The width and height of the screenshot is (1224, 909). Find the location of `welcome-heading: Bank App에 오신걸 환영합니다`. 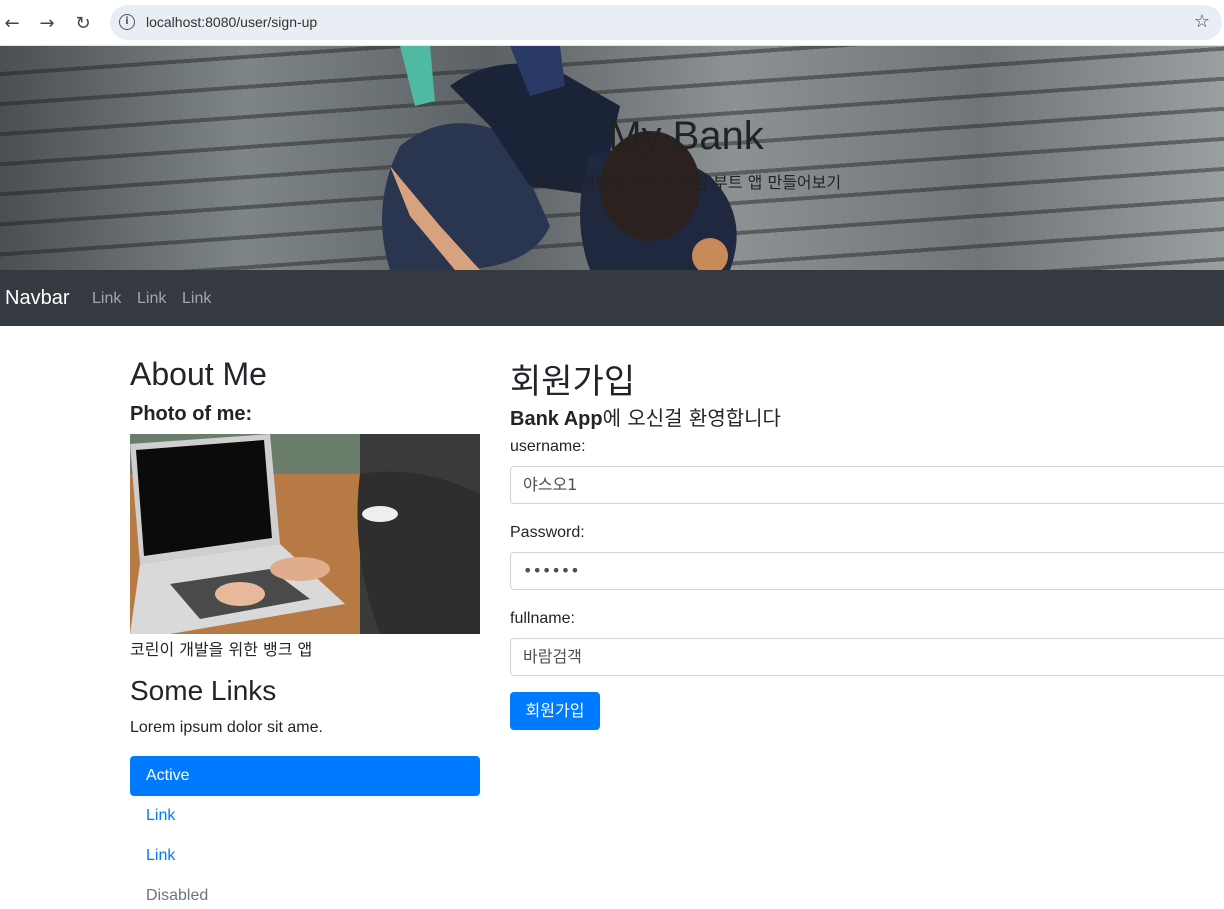

welcome-heading: Bank App에 오신걸 환영합니다 is located at coordinates (645, 416).